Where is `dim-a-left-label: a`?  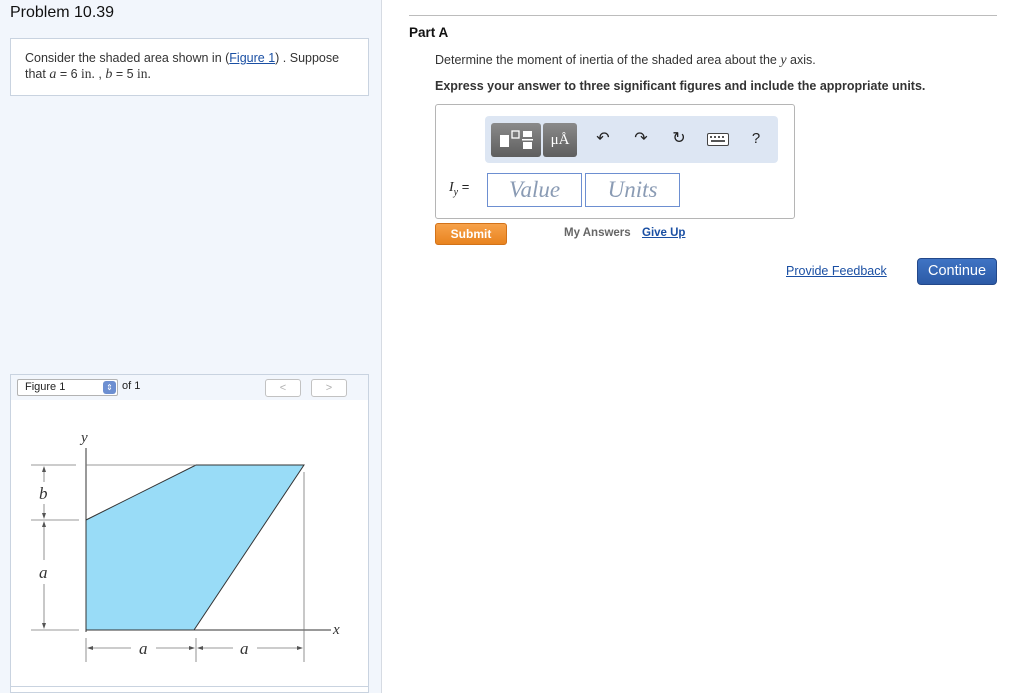
dim-a-left-label: a is located at coordinates (43, 572).